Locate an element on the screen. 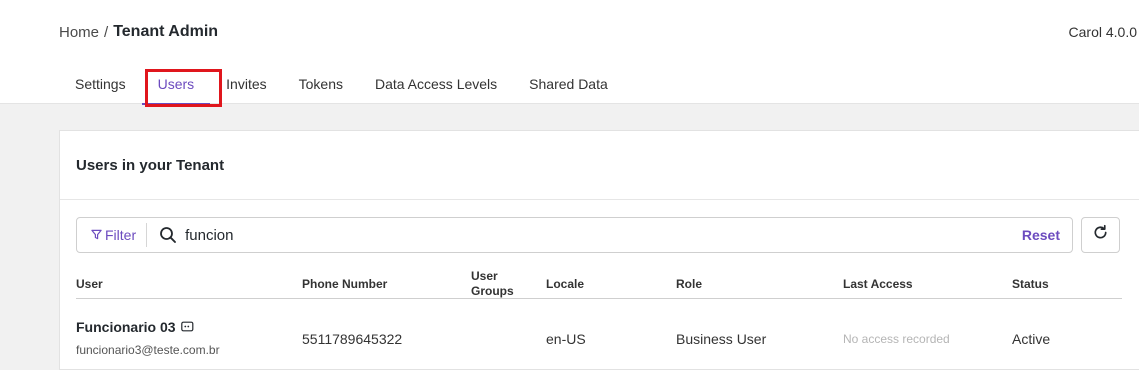 The width and height of the screenshot is (1139, 370). tab-users: Users is located at coordinates (176, 85).